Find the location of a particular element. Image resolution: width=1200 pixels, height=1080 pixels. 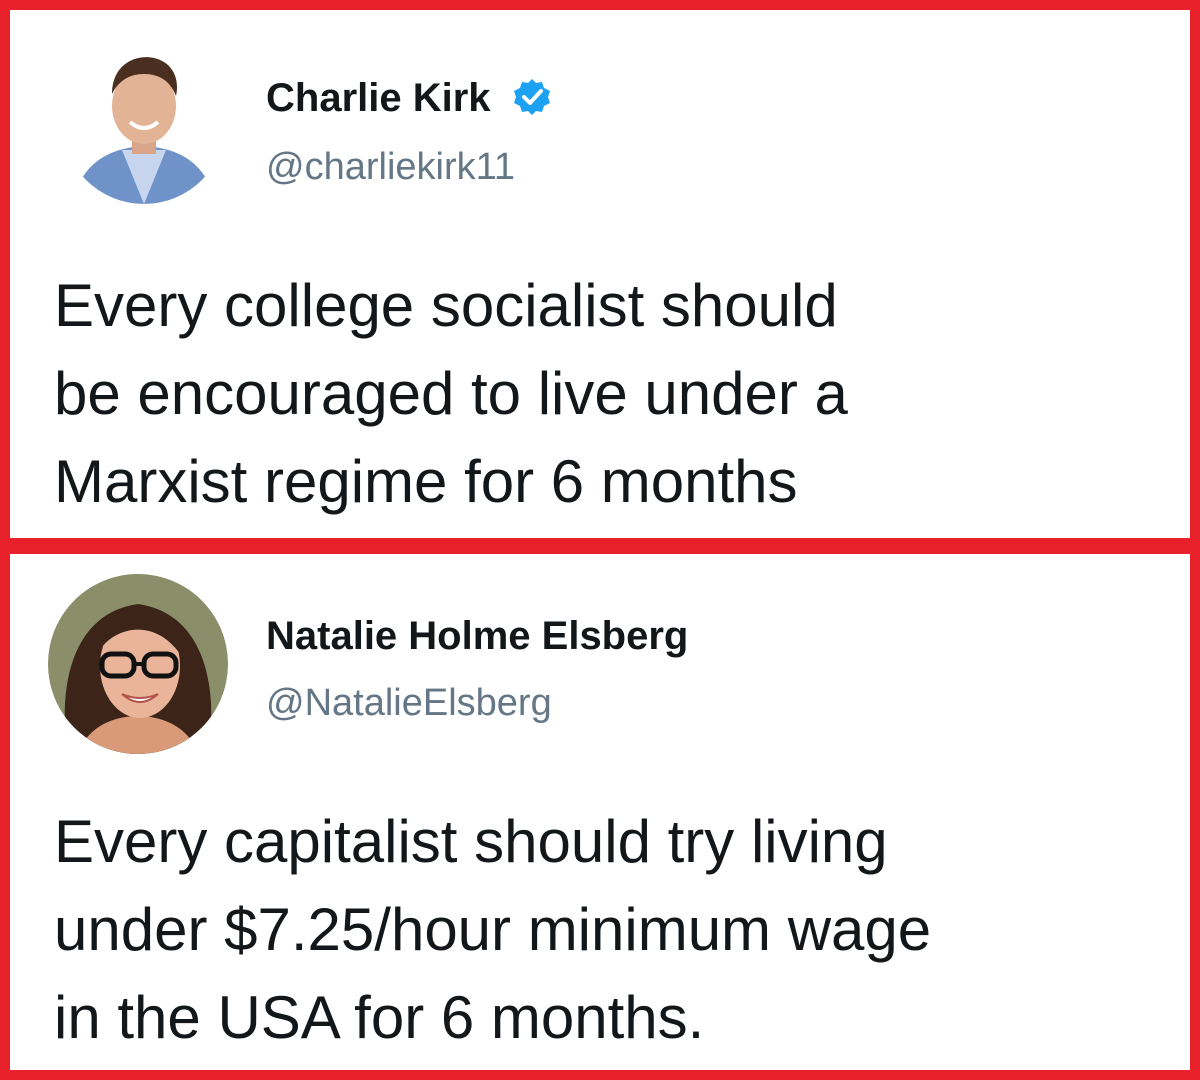

author-name: Charlie Kirk is located at coordinates (409, 98).